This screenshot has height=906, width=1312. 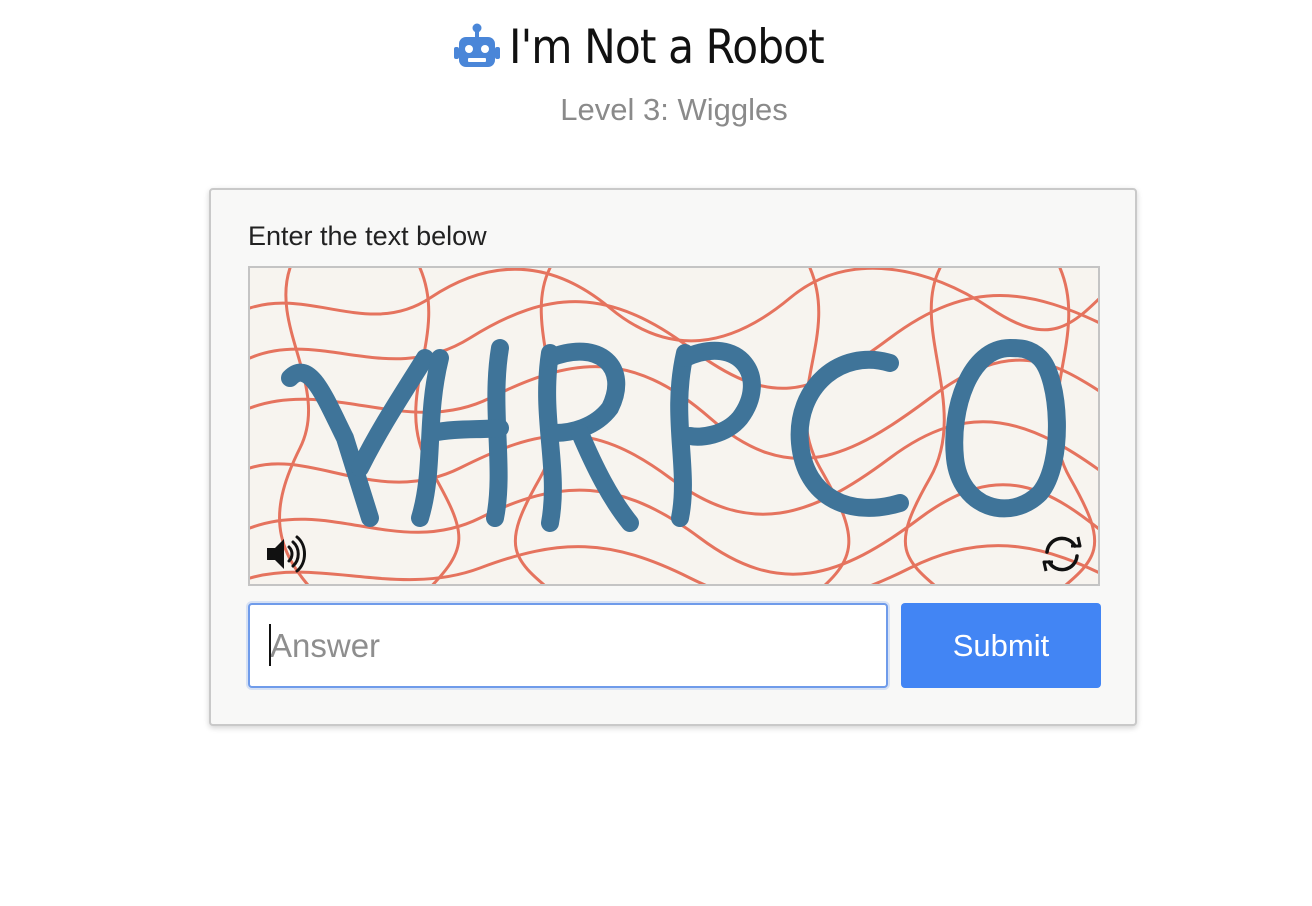 I want to click on audio-speaker-icon, so click(x=286, y=554).